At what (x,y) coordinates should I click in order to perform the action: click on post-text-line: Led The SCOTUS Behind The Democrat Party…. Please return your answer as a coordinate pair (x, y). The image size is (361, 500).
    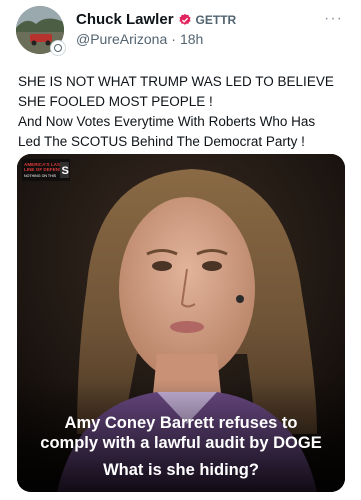
    Looking at the image, I should click on (161, 141).